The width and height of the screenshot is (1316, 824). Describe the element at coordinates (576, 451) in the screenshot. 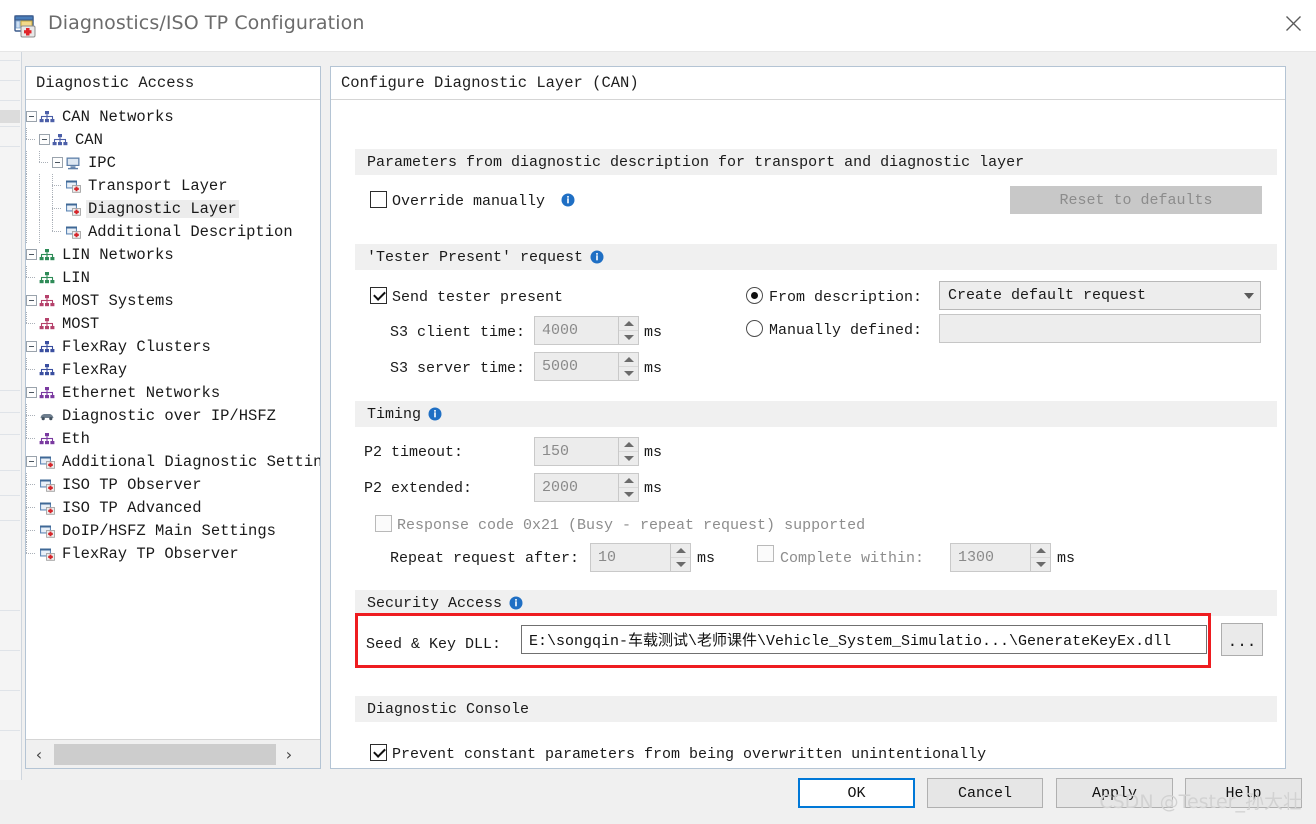

I see `p2-timeout-value: 150` at that location.